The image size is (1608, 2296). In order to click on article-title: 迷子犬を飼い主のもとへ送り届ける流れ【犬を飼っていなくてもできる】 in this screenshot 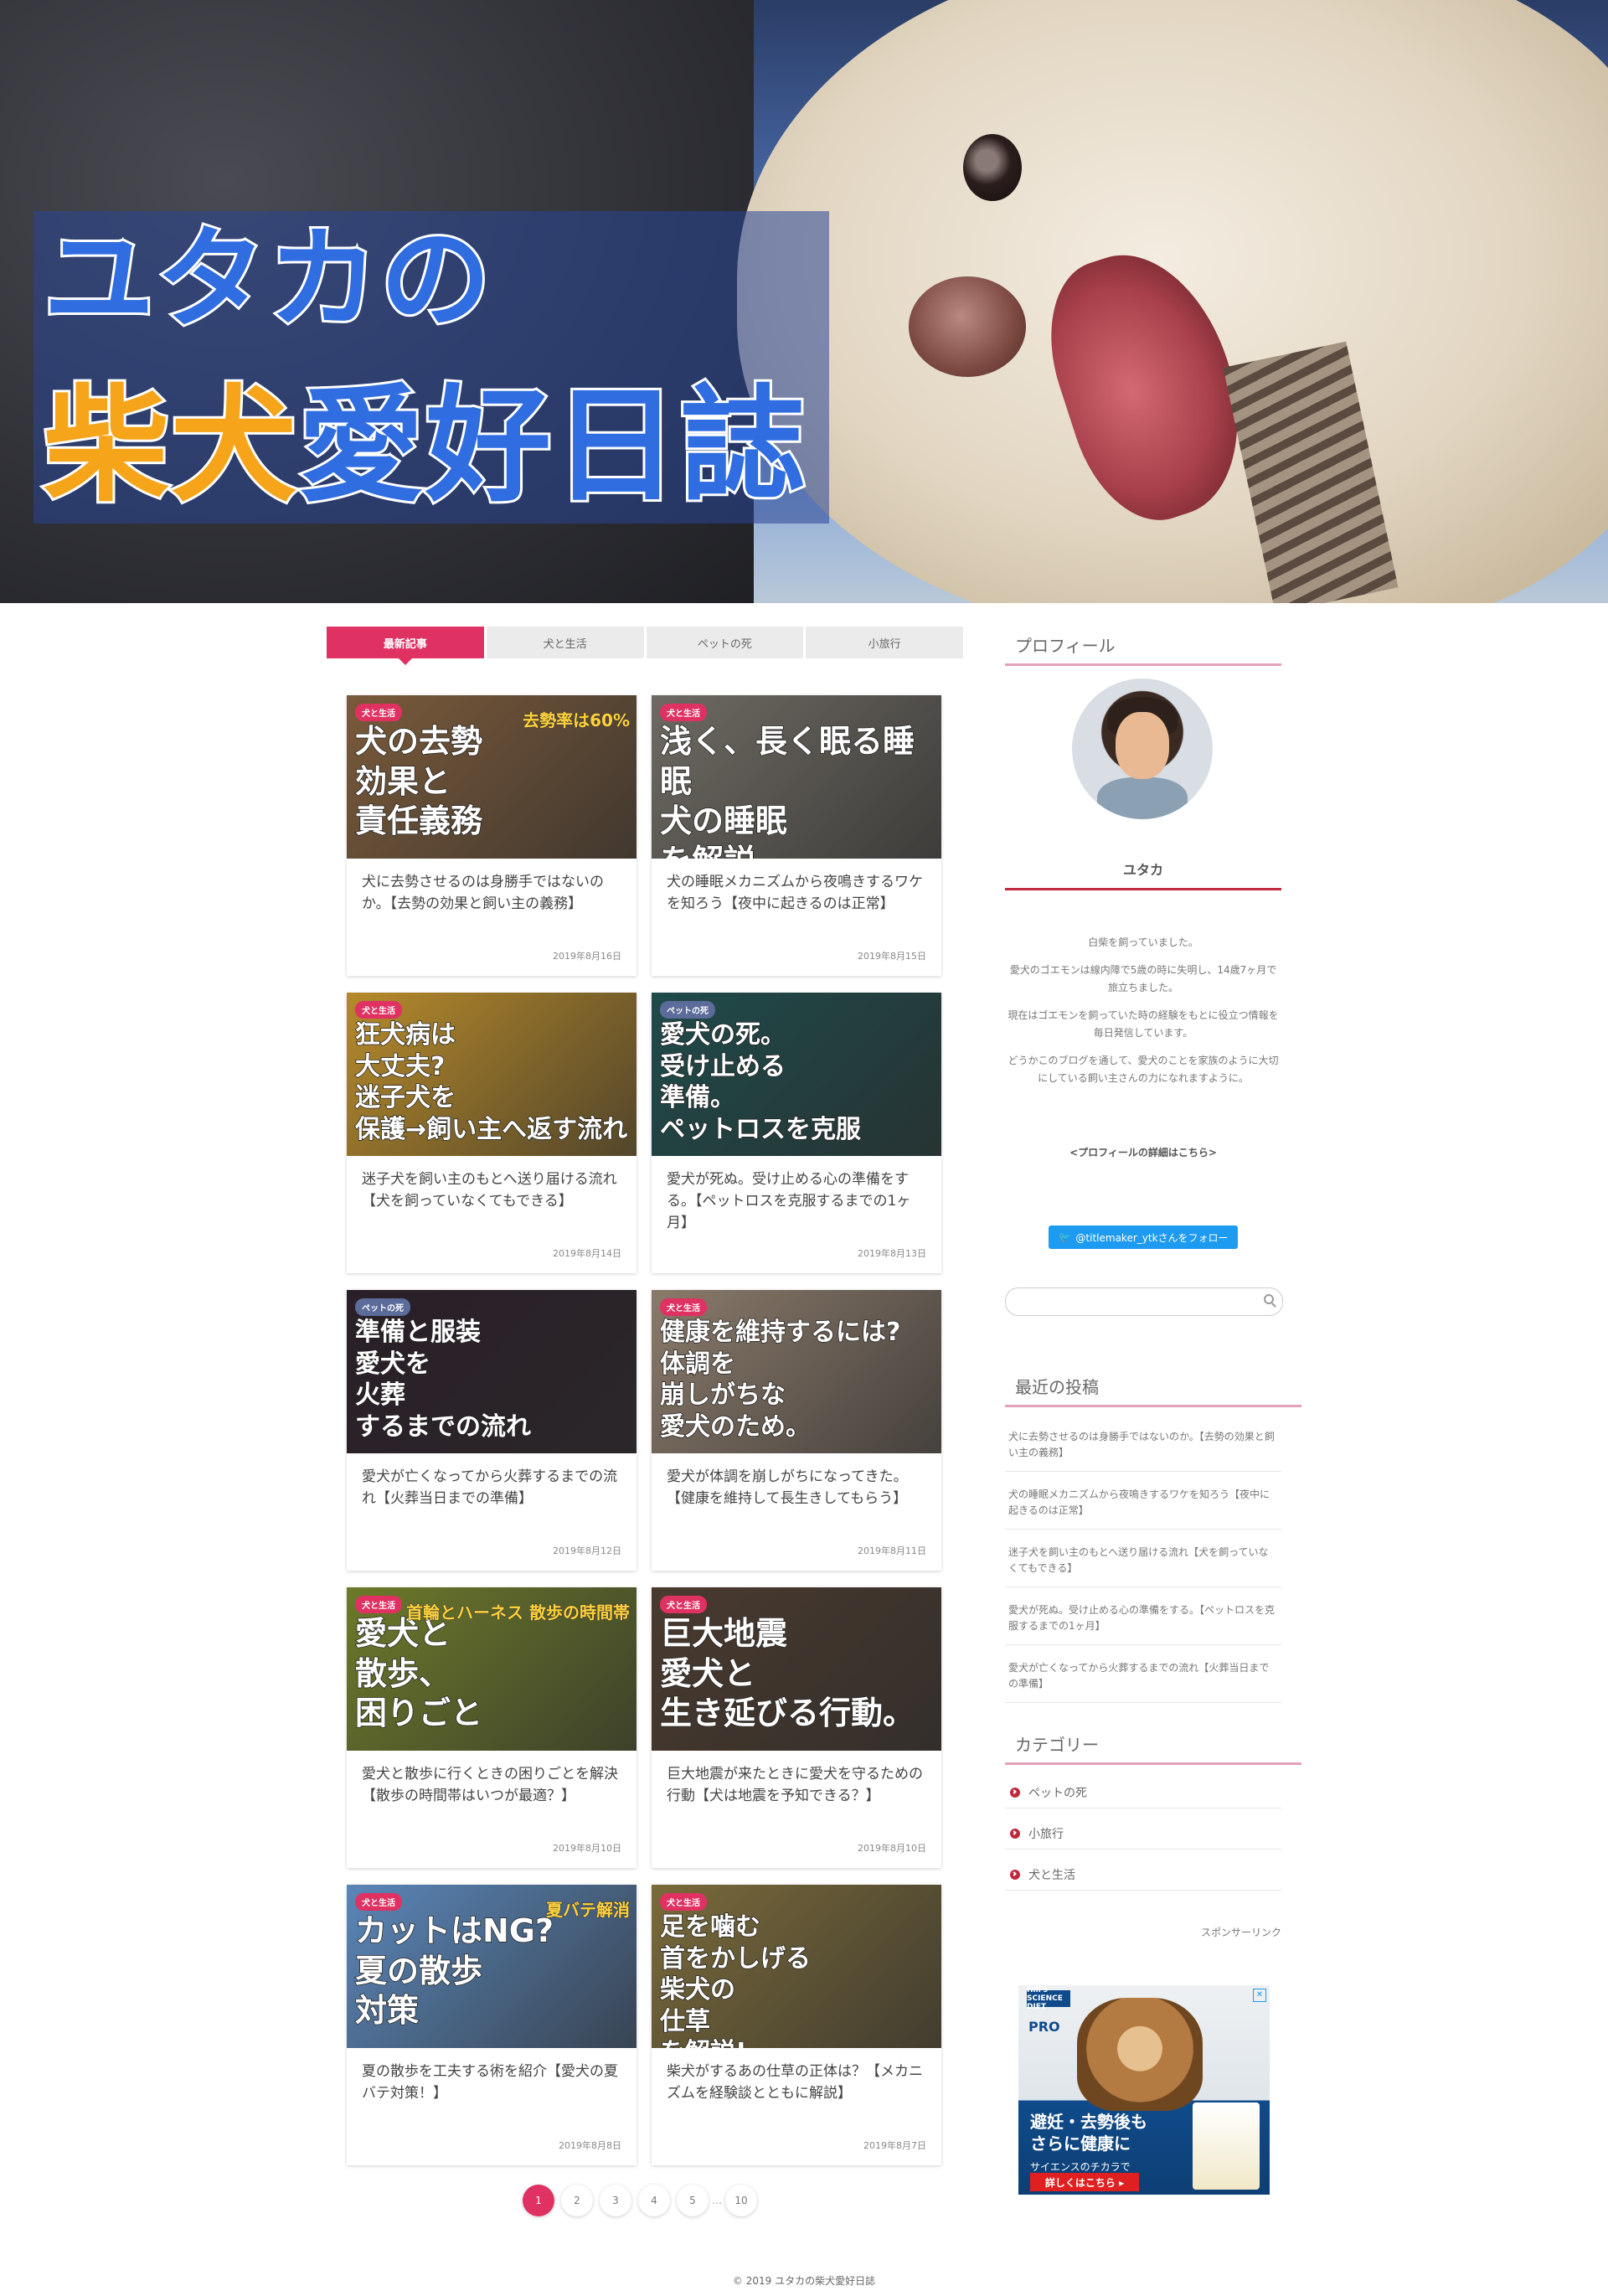, I will do `click(491, 1190)`.